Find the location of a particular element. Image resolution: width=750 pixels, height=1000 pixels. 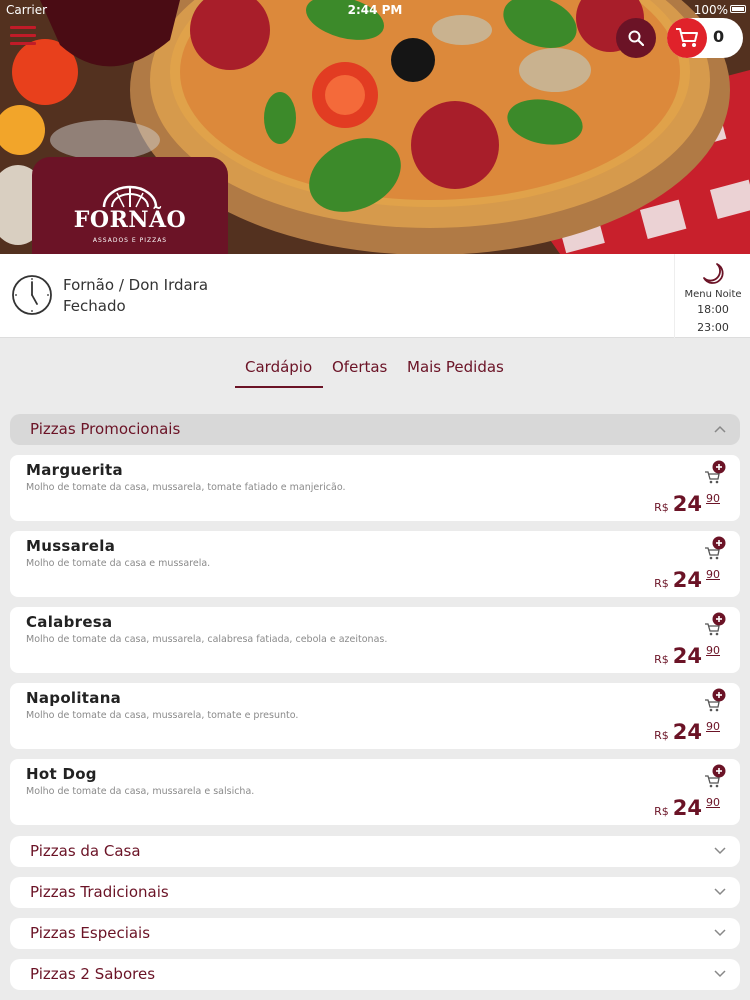

category-pizzas-da-casa: Pizzas da Casa is located at coordinates (375, 851).